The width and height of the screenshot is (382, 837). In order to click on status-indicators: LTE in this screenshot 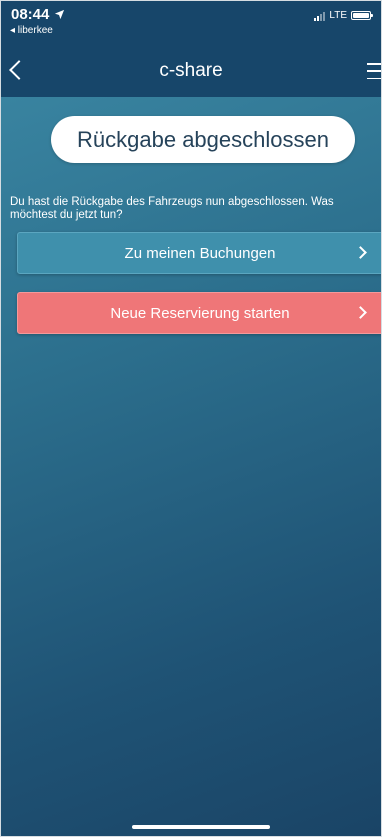, I will do `click(343, 15)`.